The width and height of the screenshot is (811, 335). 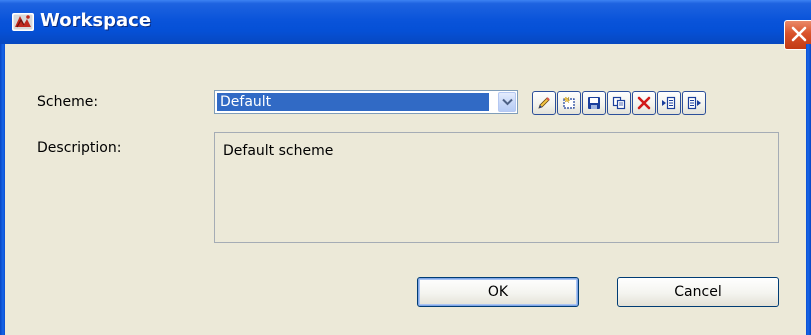 I want to click on close-icon, so click(x=799, y=34).